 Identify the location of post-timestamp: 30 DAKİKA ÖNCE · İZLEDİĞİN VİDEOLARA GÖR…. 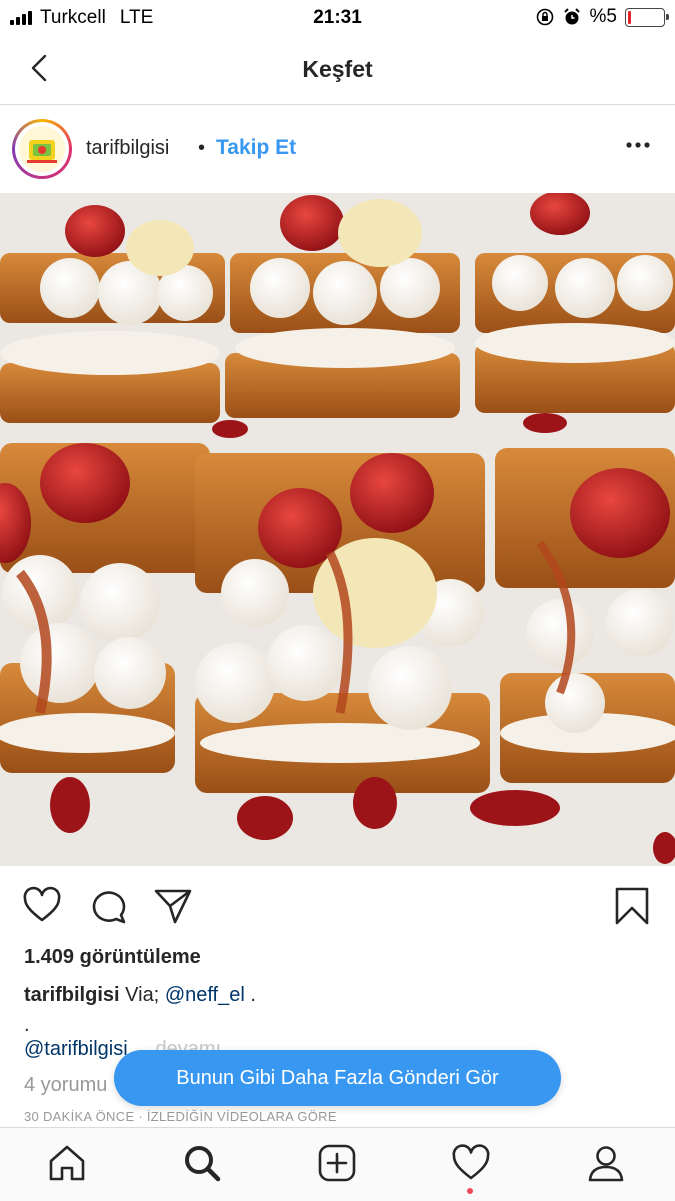
(180, 1116).